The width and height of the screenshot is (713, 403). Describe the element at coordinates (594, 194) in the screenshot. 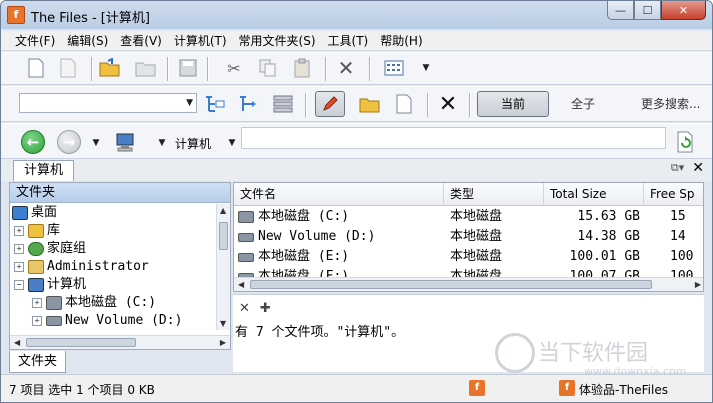

I see `column-total-size: Total Size` at that location.